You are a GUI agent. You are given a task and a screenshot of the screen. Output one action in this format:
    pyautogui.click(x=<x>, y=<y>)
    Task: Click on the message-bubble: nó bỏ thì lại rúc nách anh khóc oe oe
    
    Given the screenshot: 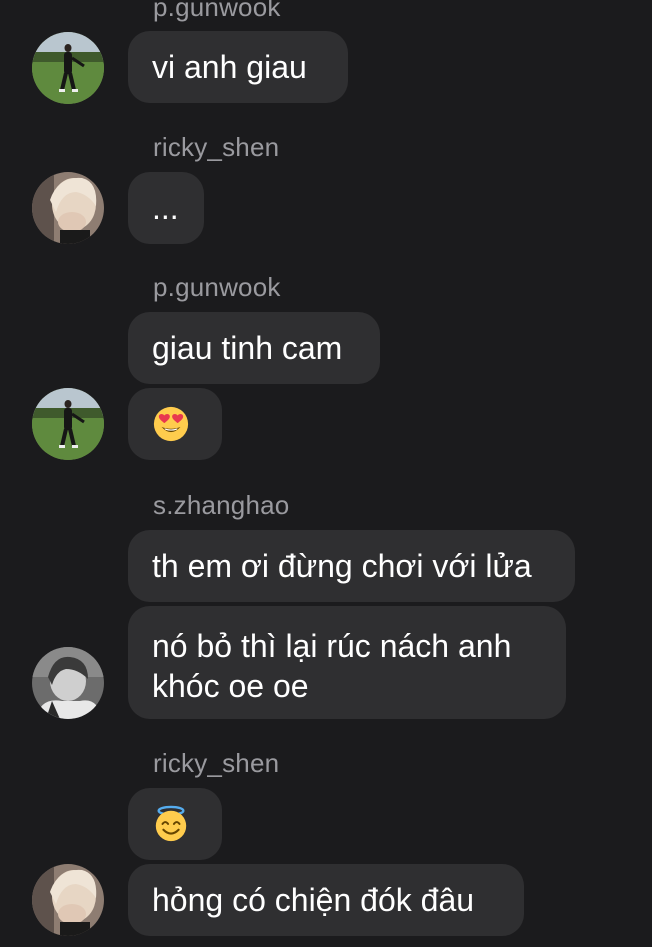 What is the action you would take?
    pyautogui.click(x=347, y=662)
    